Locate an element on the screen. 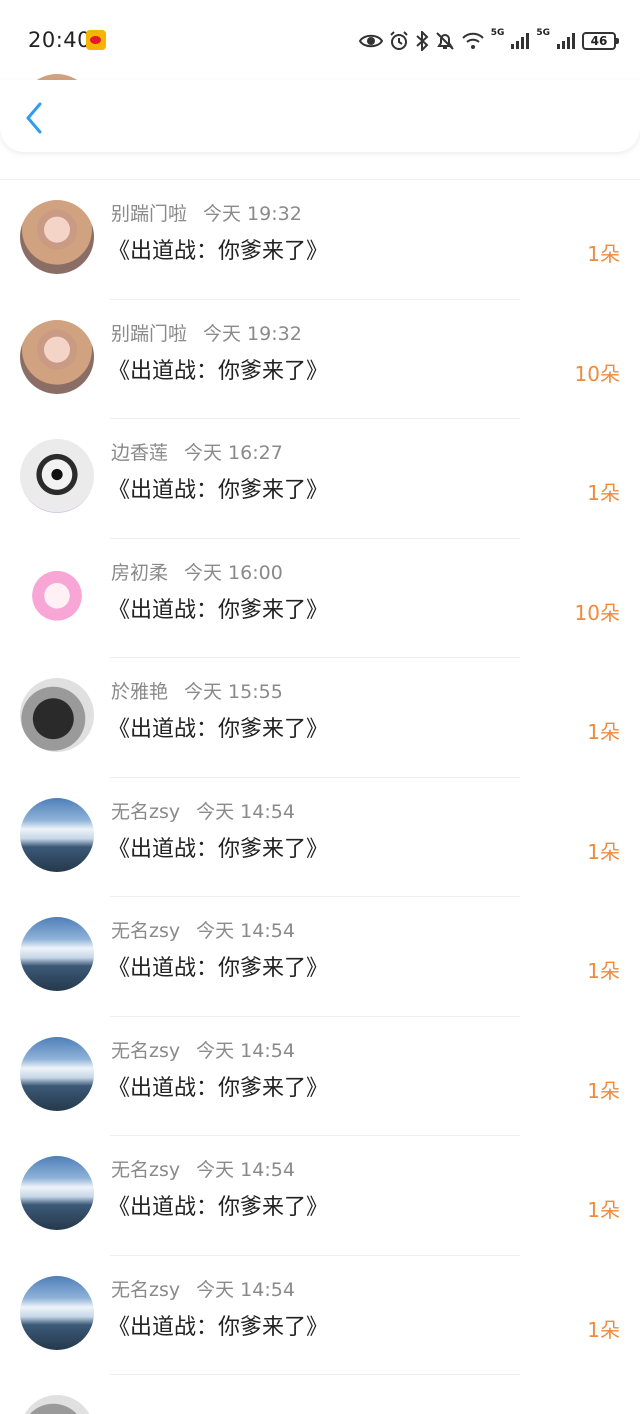 The height and width of the screenshot is (1414, 640). mute-bell-icon is located at coordinates (444, 41).